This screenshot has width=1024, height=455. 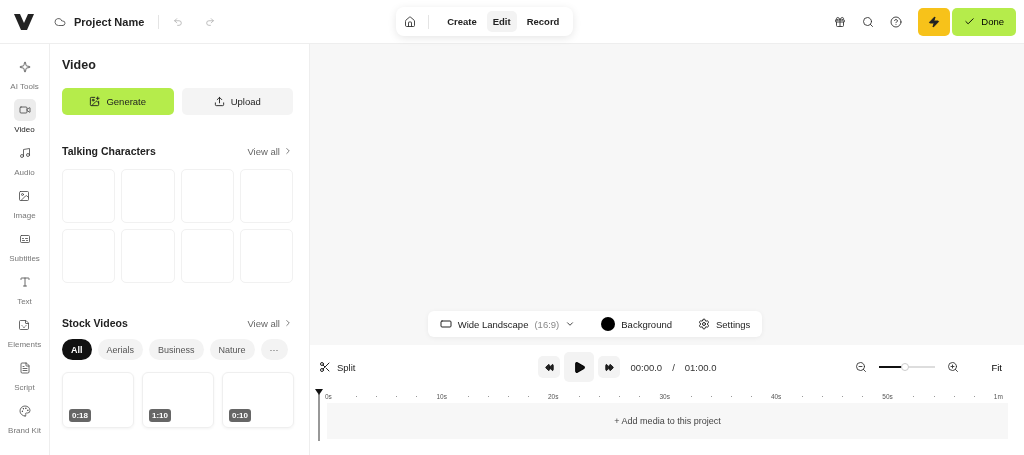 What do you see at coordinates (258, 400) in the screenshot?
I see `video-card: 0:10` at bounding box center [258, 400].